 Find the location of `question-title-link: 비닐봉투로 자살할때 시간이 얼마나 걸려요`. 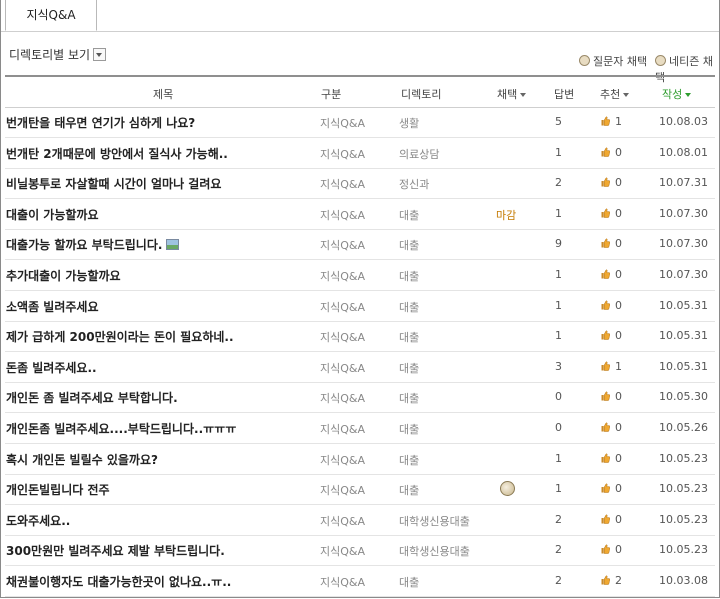

question-title-link: 비닐봉투로 자살할때 시간이 얼마나 걸려요 is located at coordinates (113, 183).